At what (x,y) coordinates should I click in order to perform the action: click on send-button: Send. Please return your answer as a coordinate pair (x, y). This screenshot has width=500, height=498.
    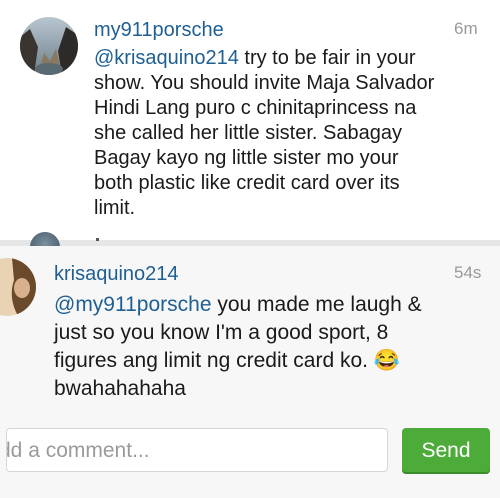
    Looking at the image, I should click on (446, 451).